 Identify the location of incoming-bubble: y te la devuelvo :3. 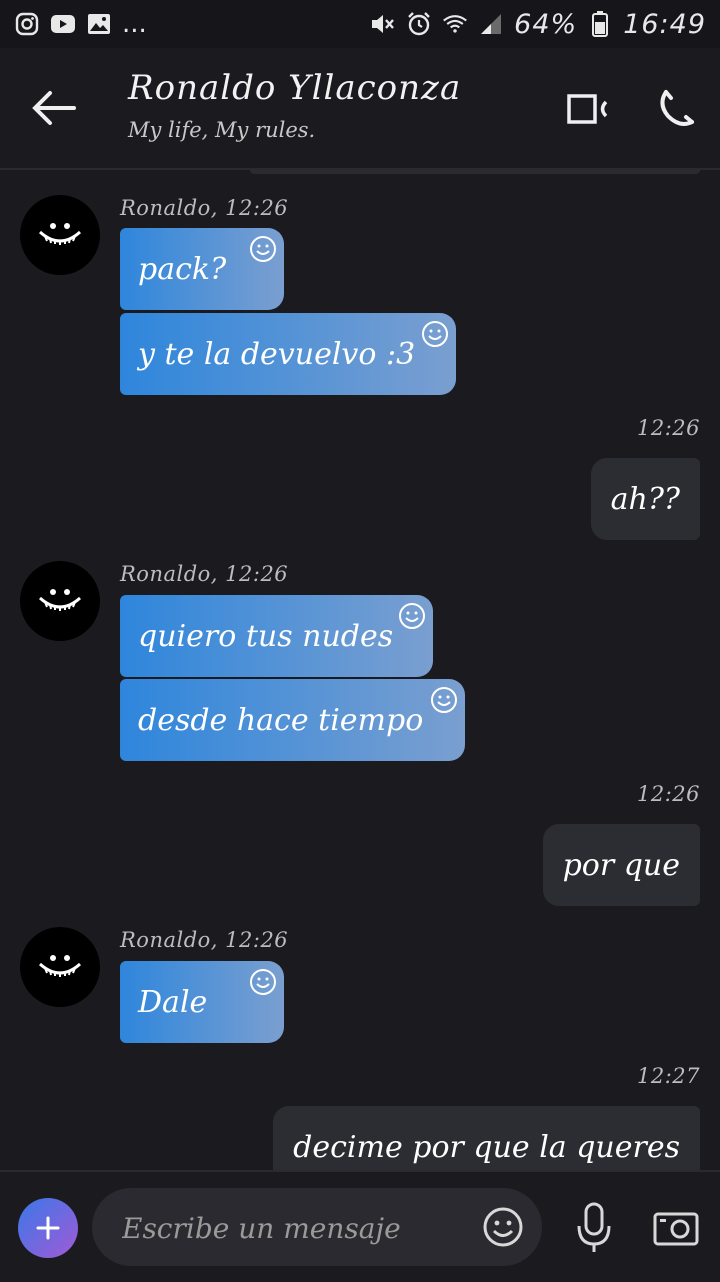
(288, 354).